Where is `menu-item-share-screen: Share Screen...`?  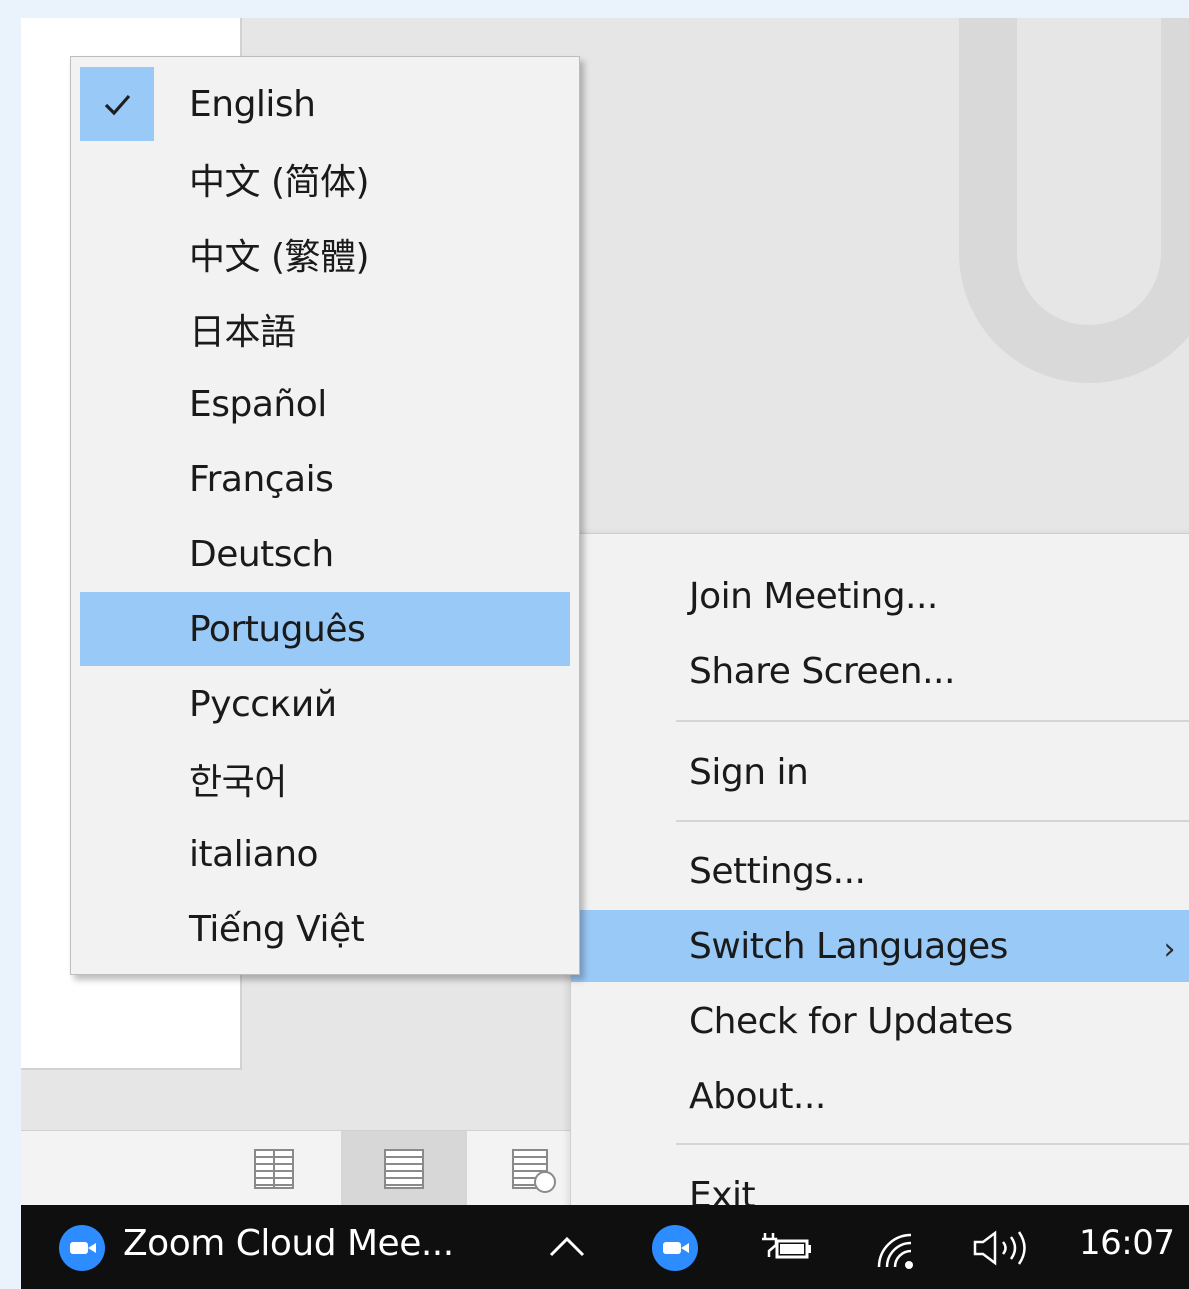 menu-item-share-screen: Share Screen... is located at coordinates (880, 671).